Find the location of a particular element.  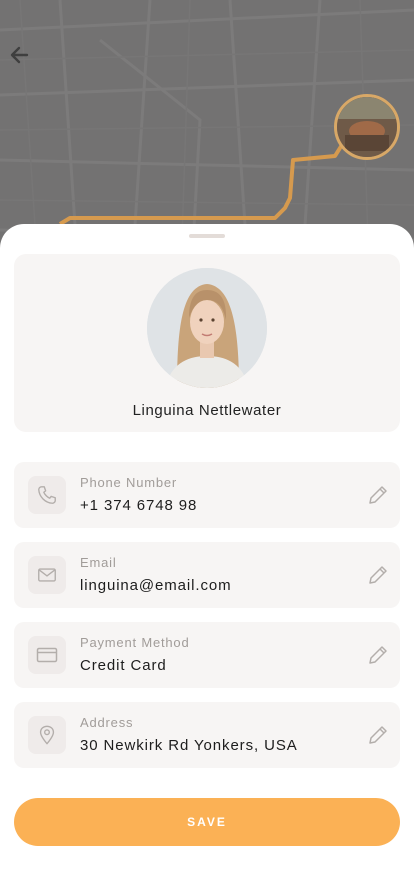

edit-payment-button is located at coordinates (378, 655).